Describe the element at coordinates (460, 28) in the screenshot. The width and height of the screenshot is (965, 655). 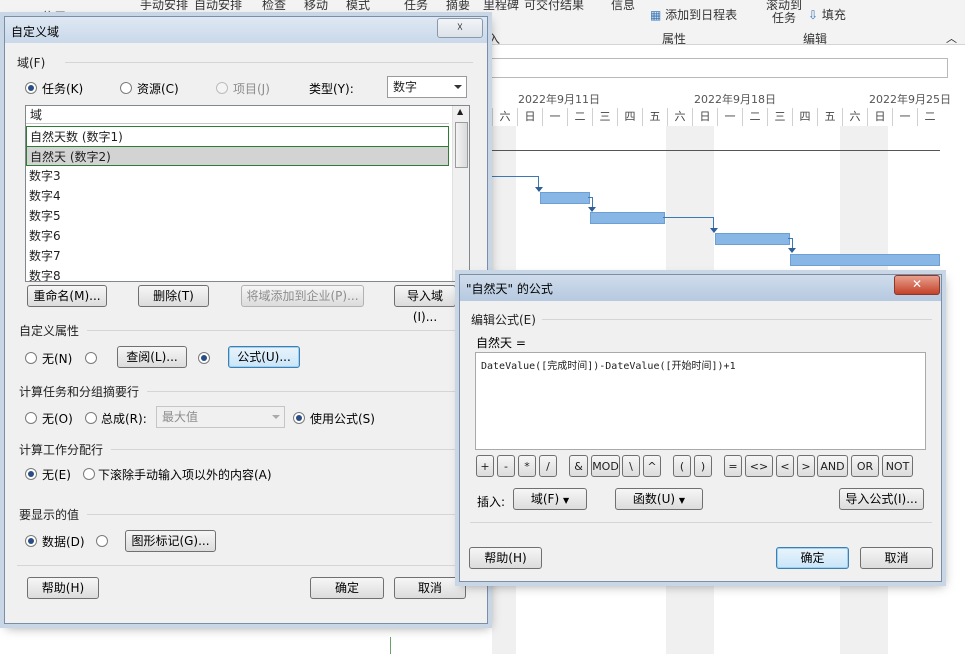
I see `close-icon: ☓` at that location.